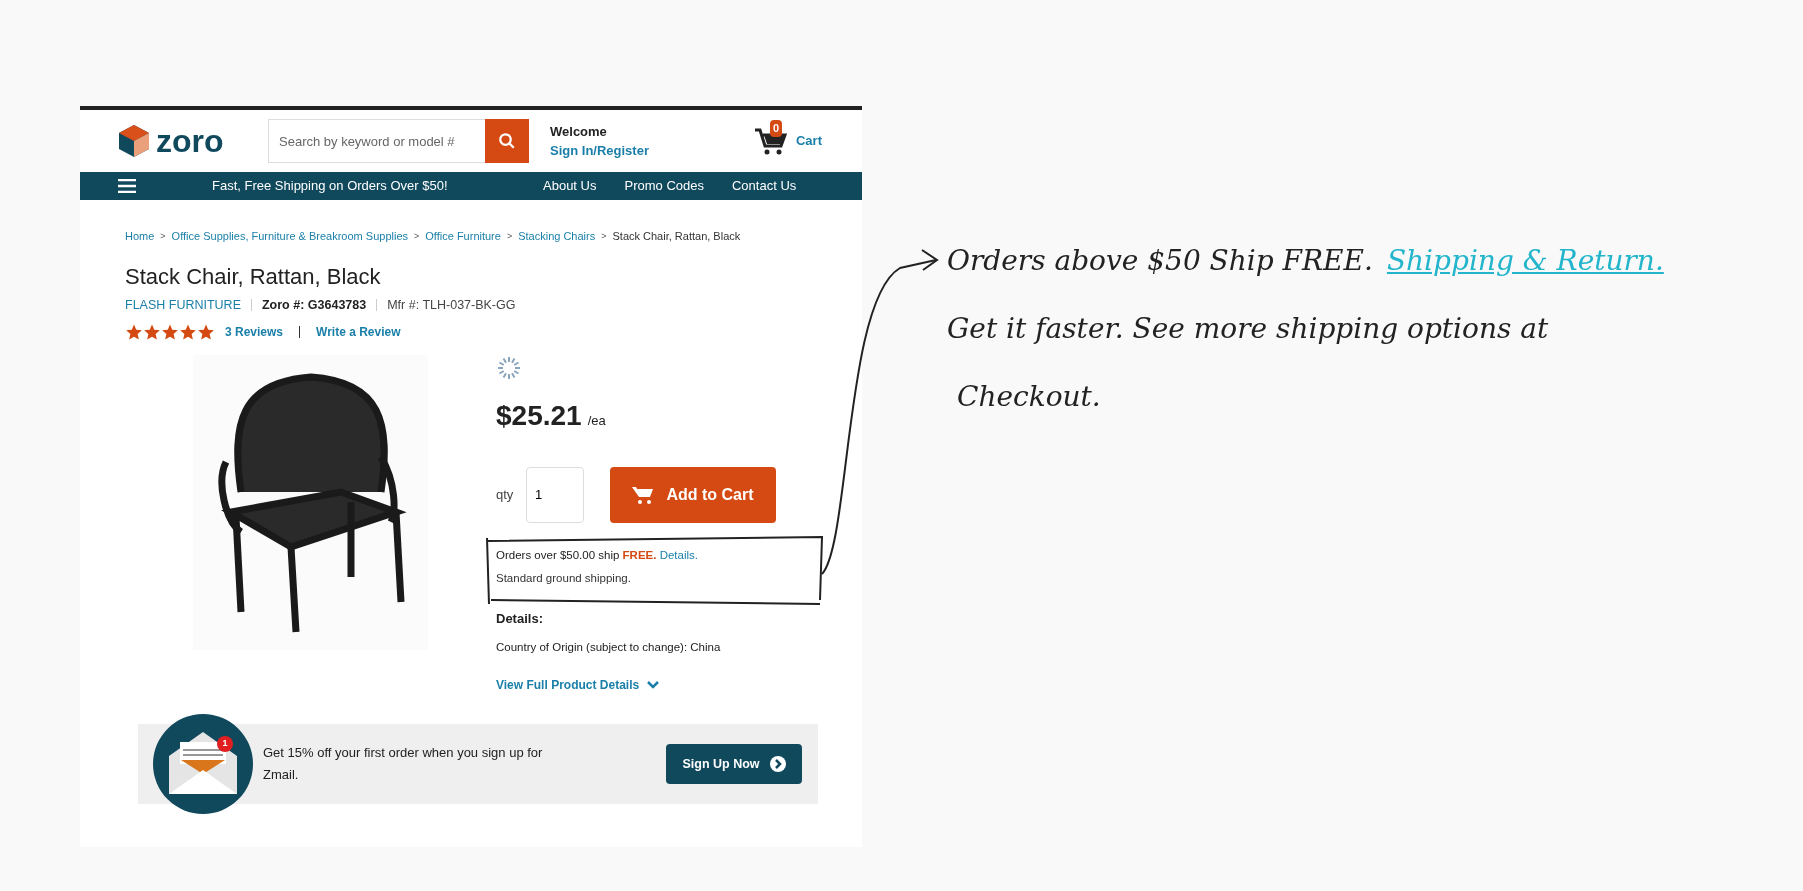 This screenshot has height=891, width=1803. Describe the element at coordinates (330, 186) in the screenshot. I see `shipping-promo-text: Fast, Free Shipping on Orders Over $50!` at that location.